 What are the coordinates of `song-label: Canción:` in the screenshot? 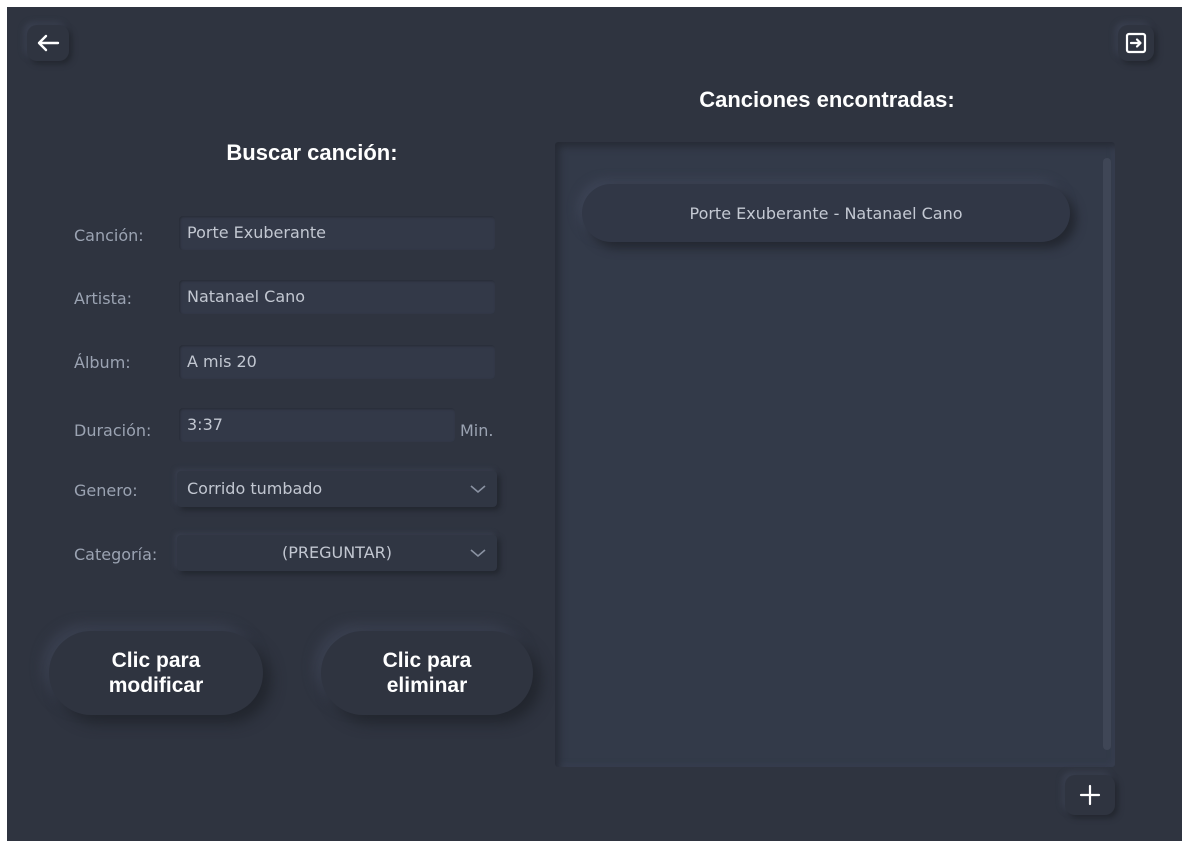 It's located at (109, 235).